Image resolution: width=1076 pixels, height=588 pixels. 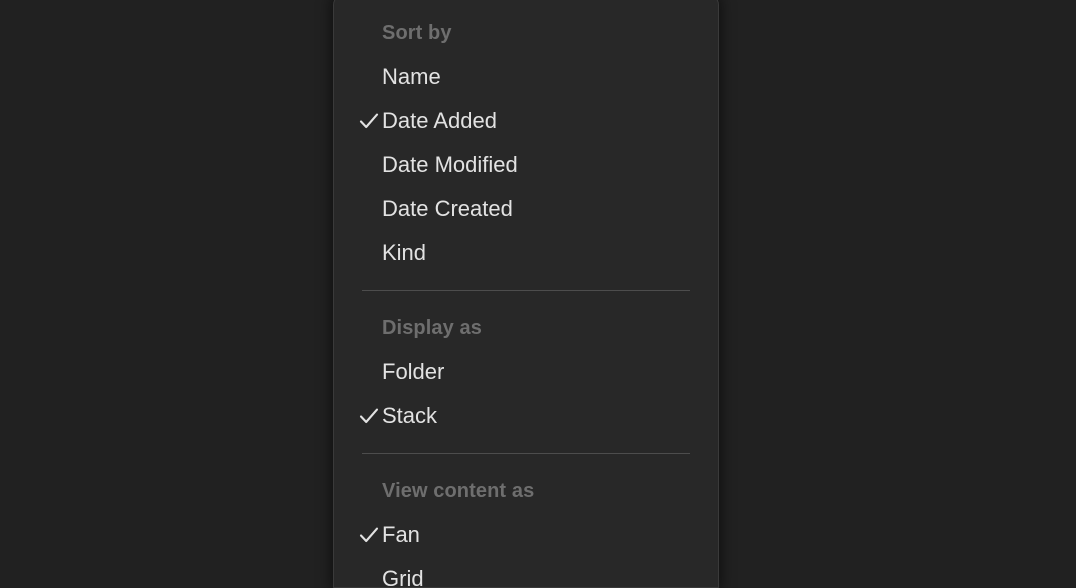 What do you see at coordinates (417, 33) in the screenshot?
I see `section-header-sort-by: Sort by` at bounding box center [417, 33].